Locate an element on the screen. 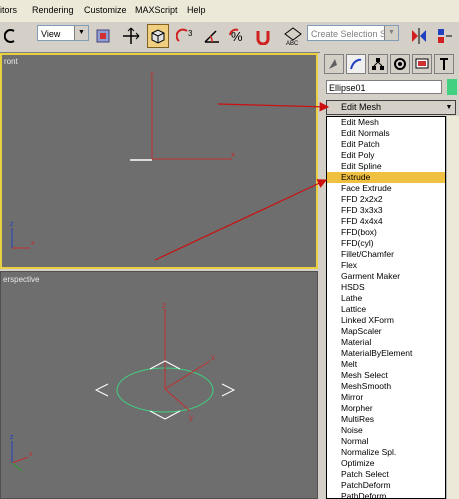 The image size is (459, 499). arrow-to-modifier-list is located at coordinates (273, 106).